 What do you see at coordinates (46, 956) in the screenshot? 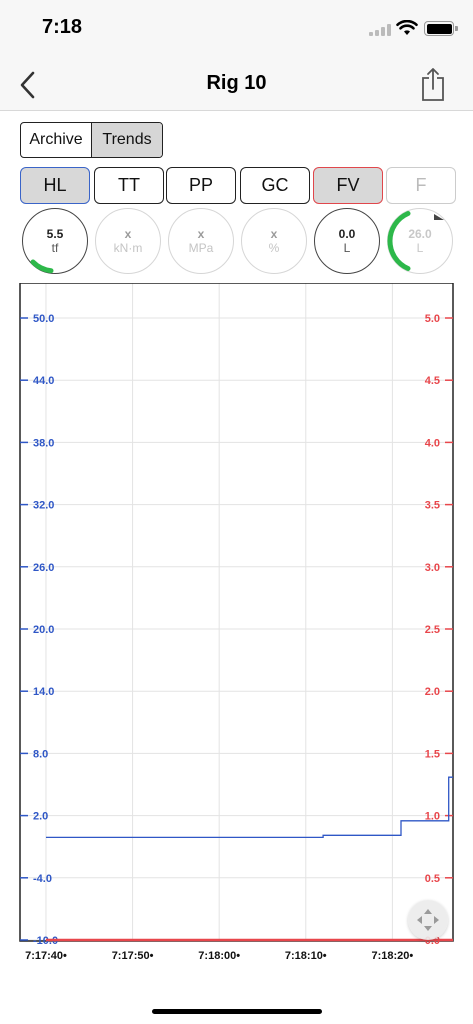
I see `x-axis-tick-label: 7:17:40•` at bounding box center [46, 956].